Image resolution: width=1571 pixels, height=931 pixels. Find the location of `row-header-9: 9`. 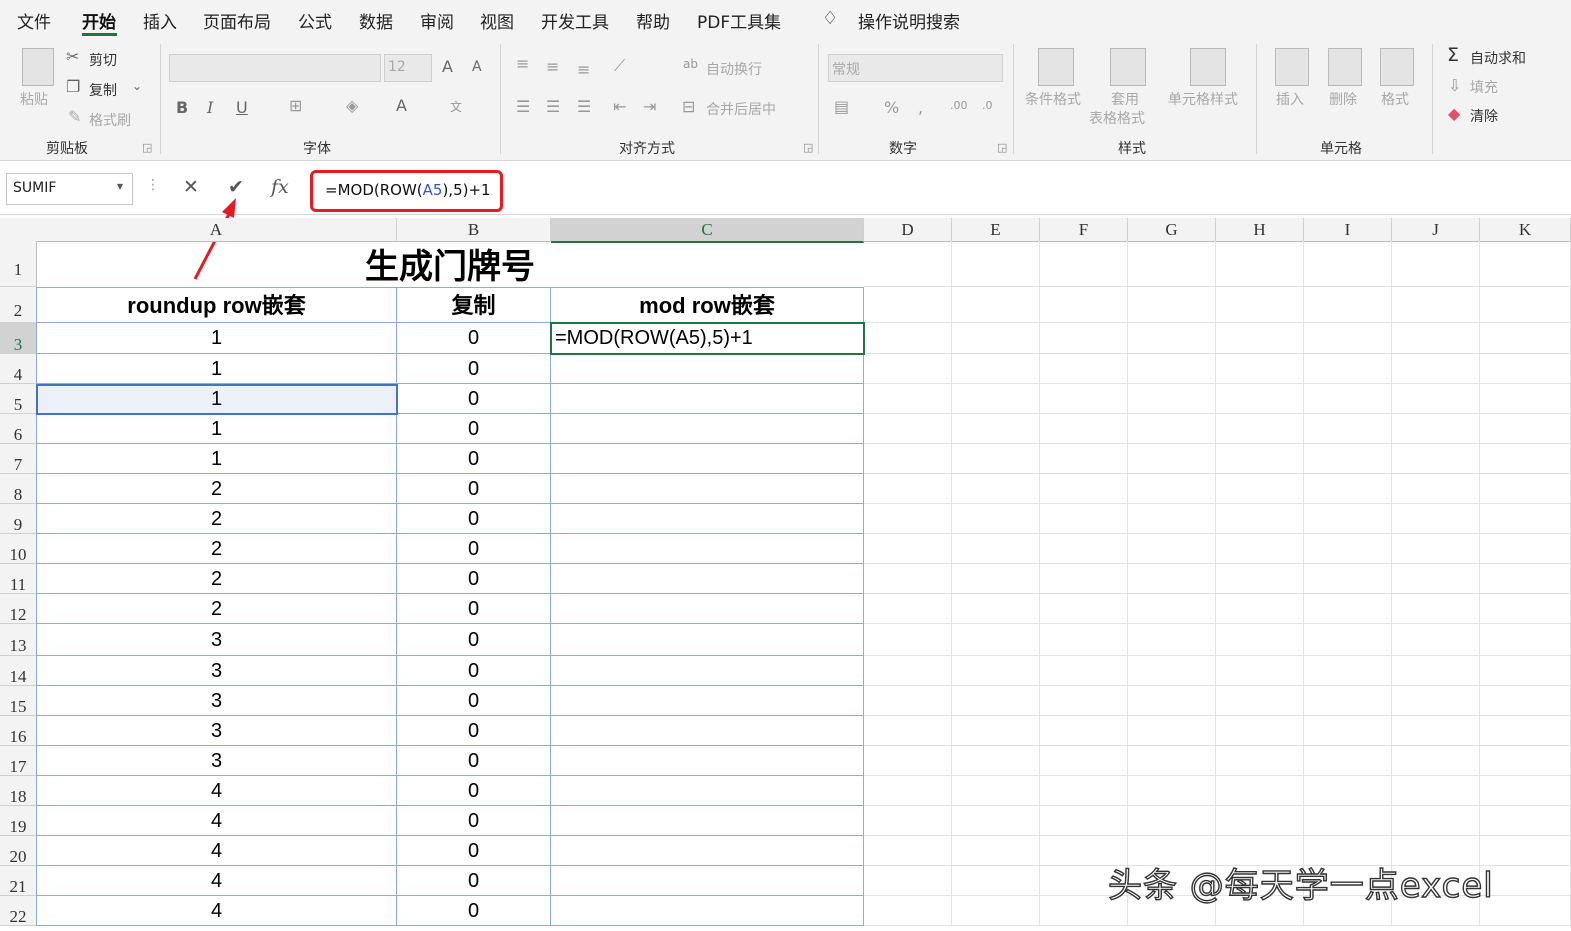

row-header-9: 9 is located at coordinates (18, 519).